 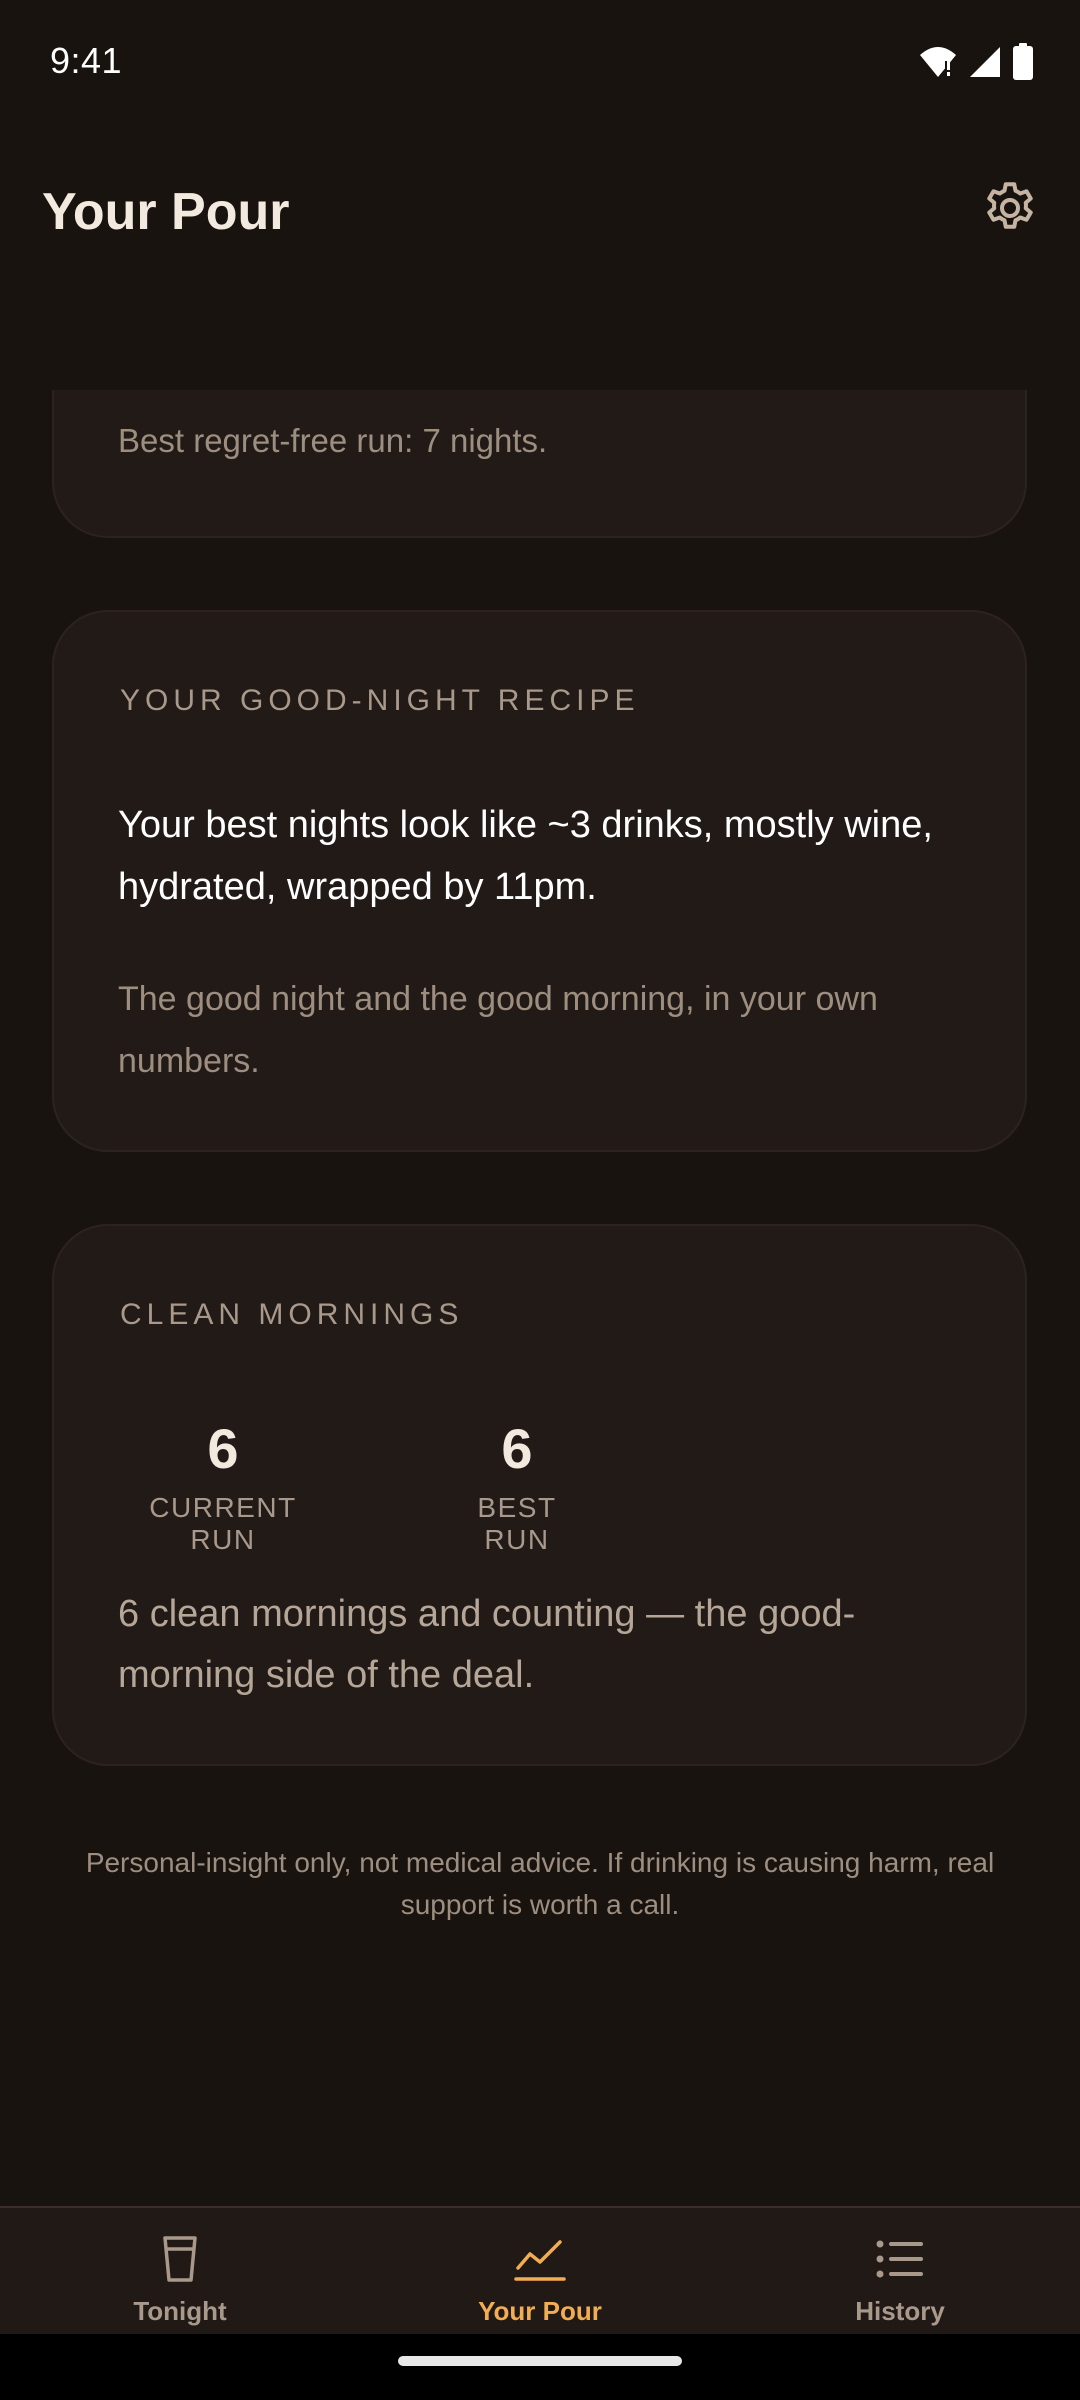 I want to click on nav-label-tonight: Tonight, so click(x=180, y=2311).